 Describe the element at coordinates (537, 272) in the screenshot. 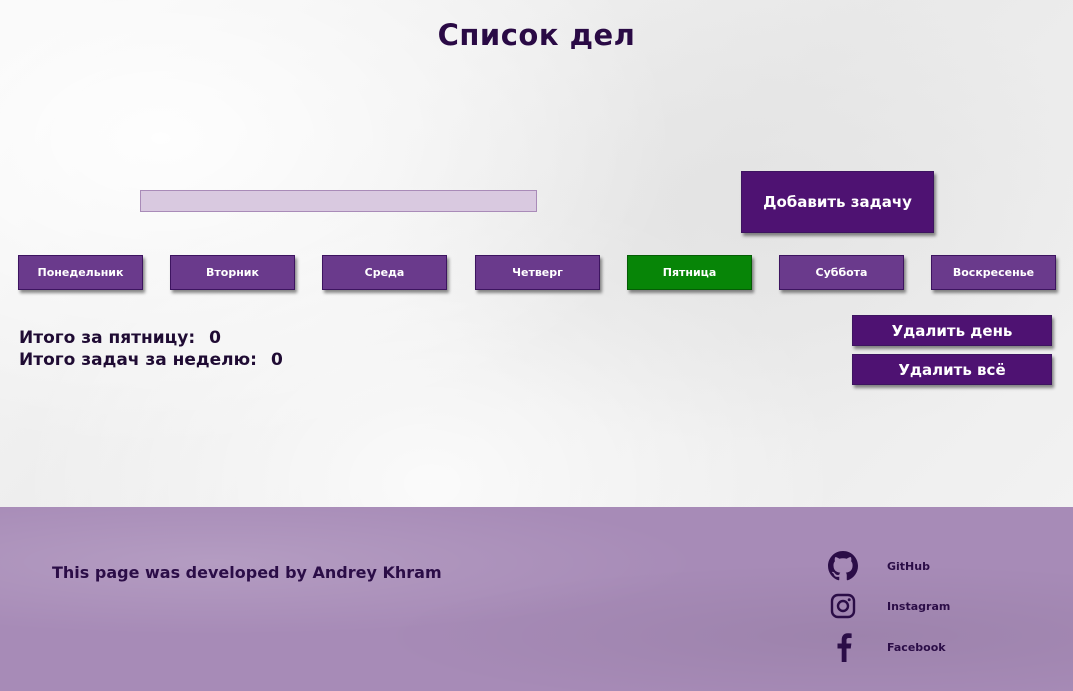

I see `day-button-thursday: Четверг` at that location.